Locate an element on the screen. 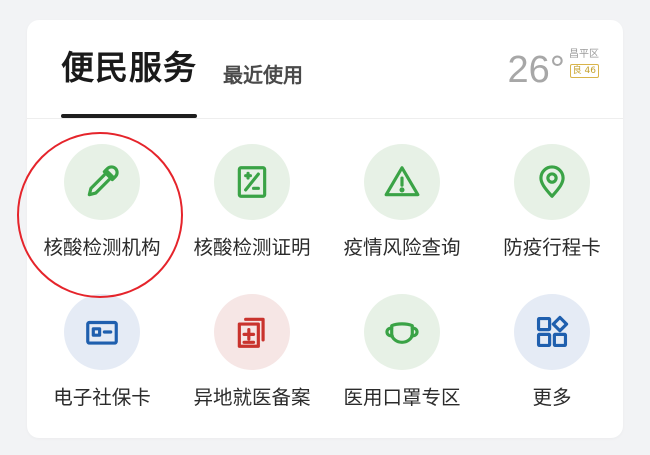  tab-recently-used: 最近使用 is located at coordinates (263, 75).